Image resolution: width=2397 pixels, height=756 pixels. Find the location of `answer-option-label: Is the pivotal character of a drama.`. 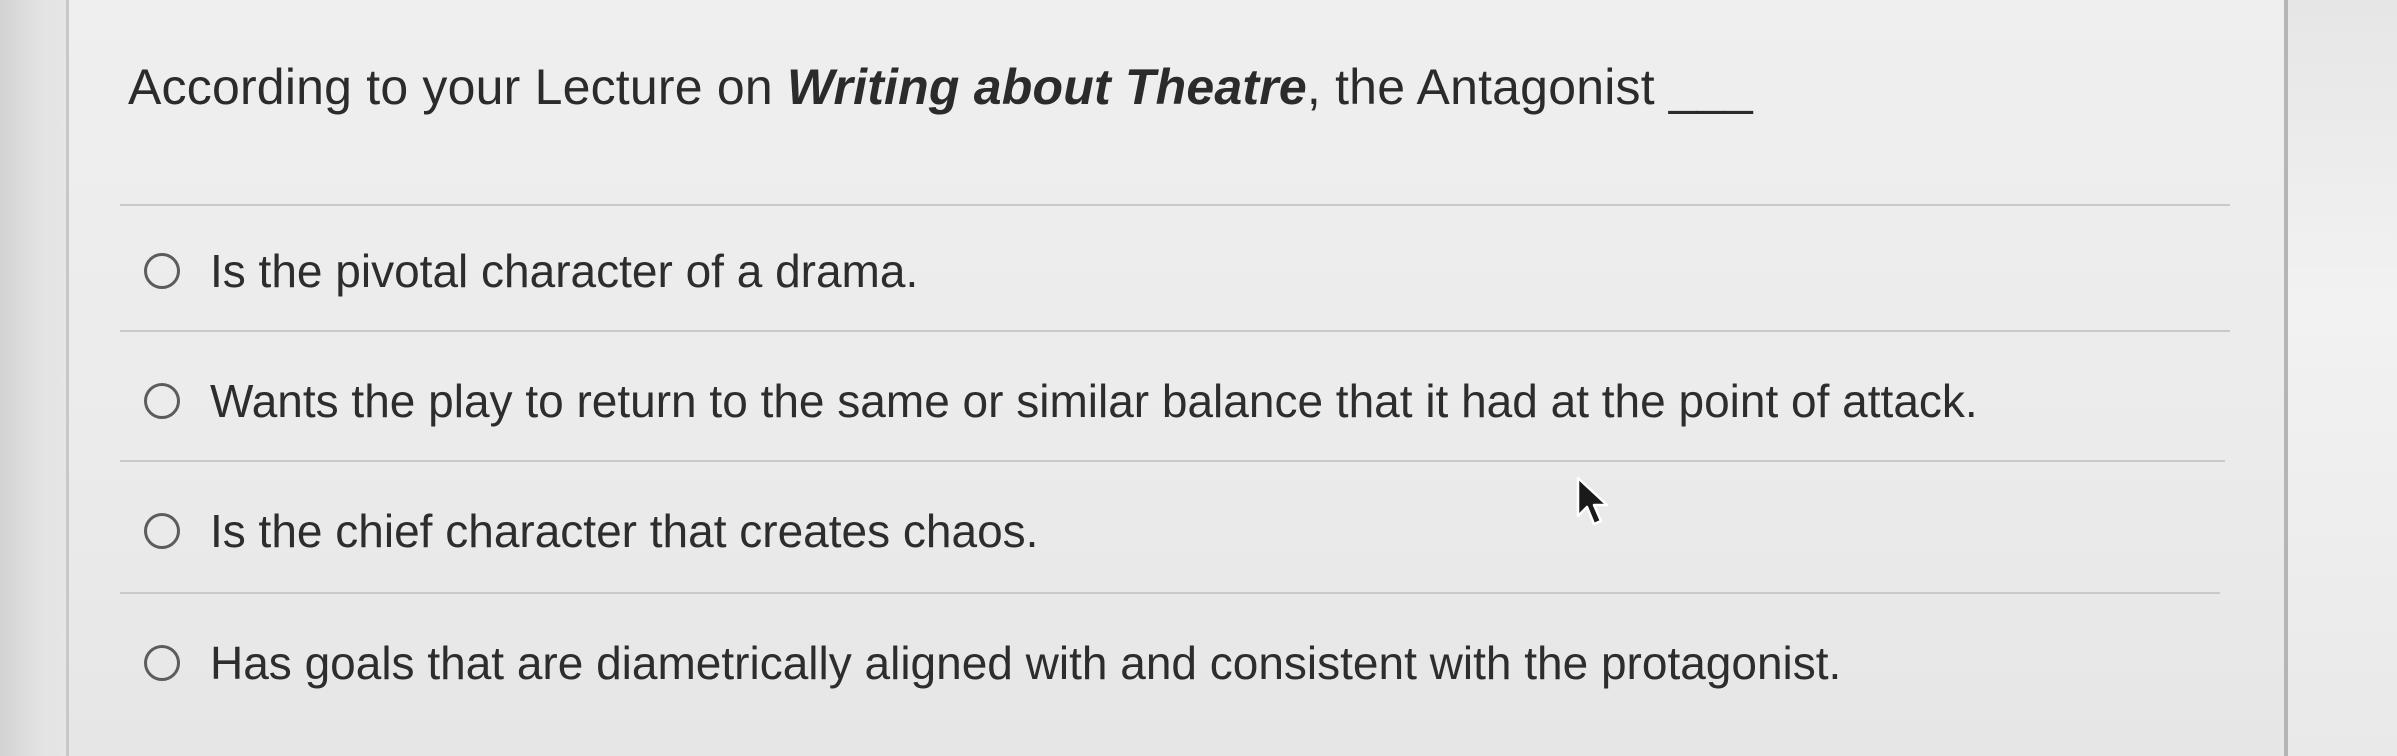

answer-option-label: Is the pivotal character of a drama. is located at coordinates (564, 271).